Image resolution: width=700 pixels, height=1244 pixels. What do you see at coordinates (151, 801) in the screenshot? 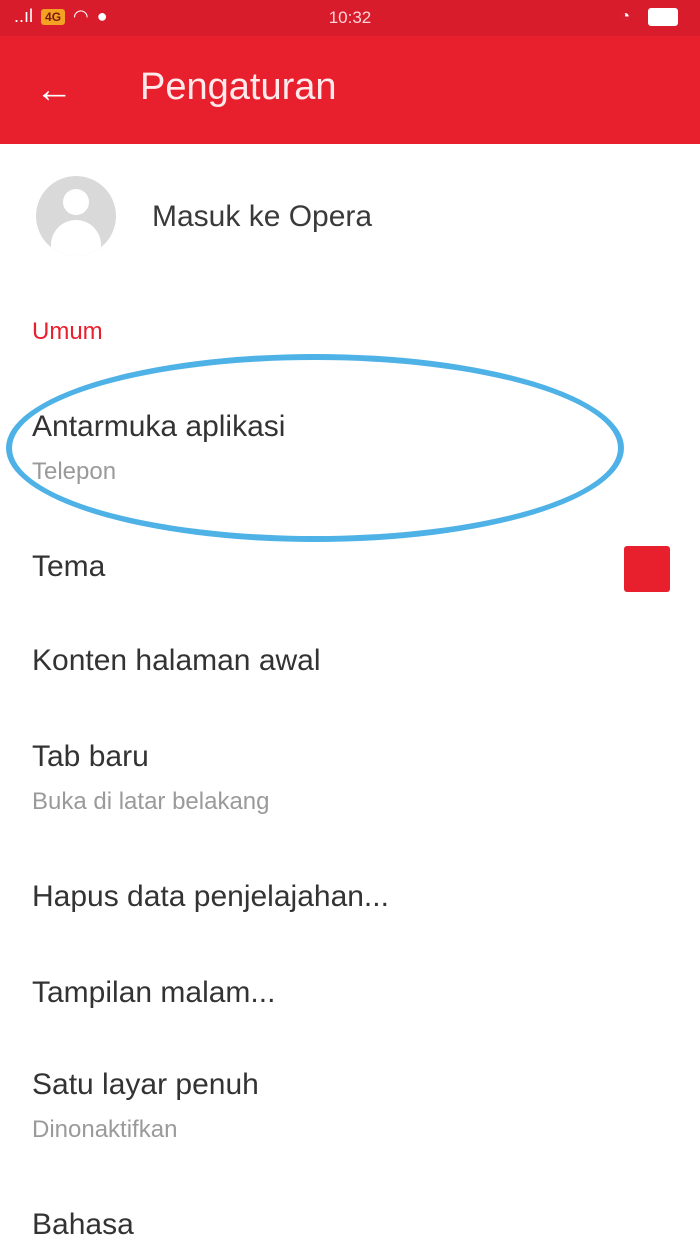
I see `setting-subtitle: Buka di latar belakang` at bounding box center [151, 801].